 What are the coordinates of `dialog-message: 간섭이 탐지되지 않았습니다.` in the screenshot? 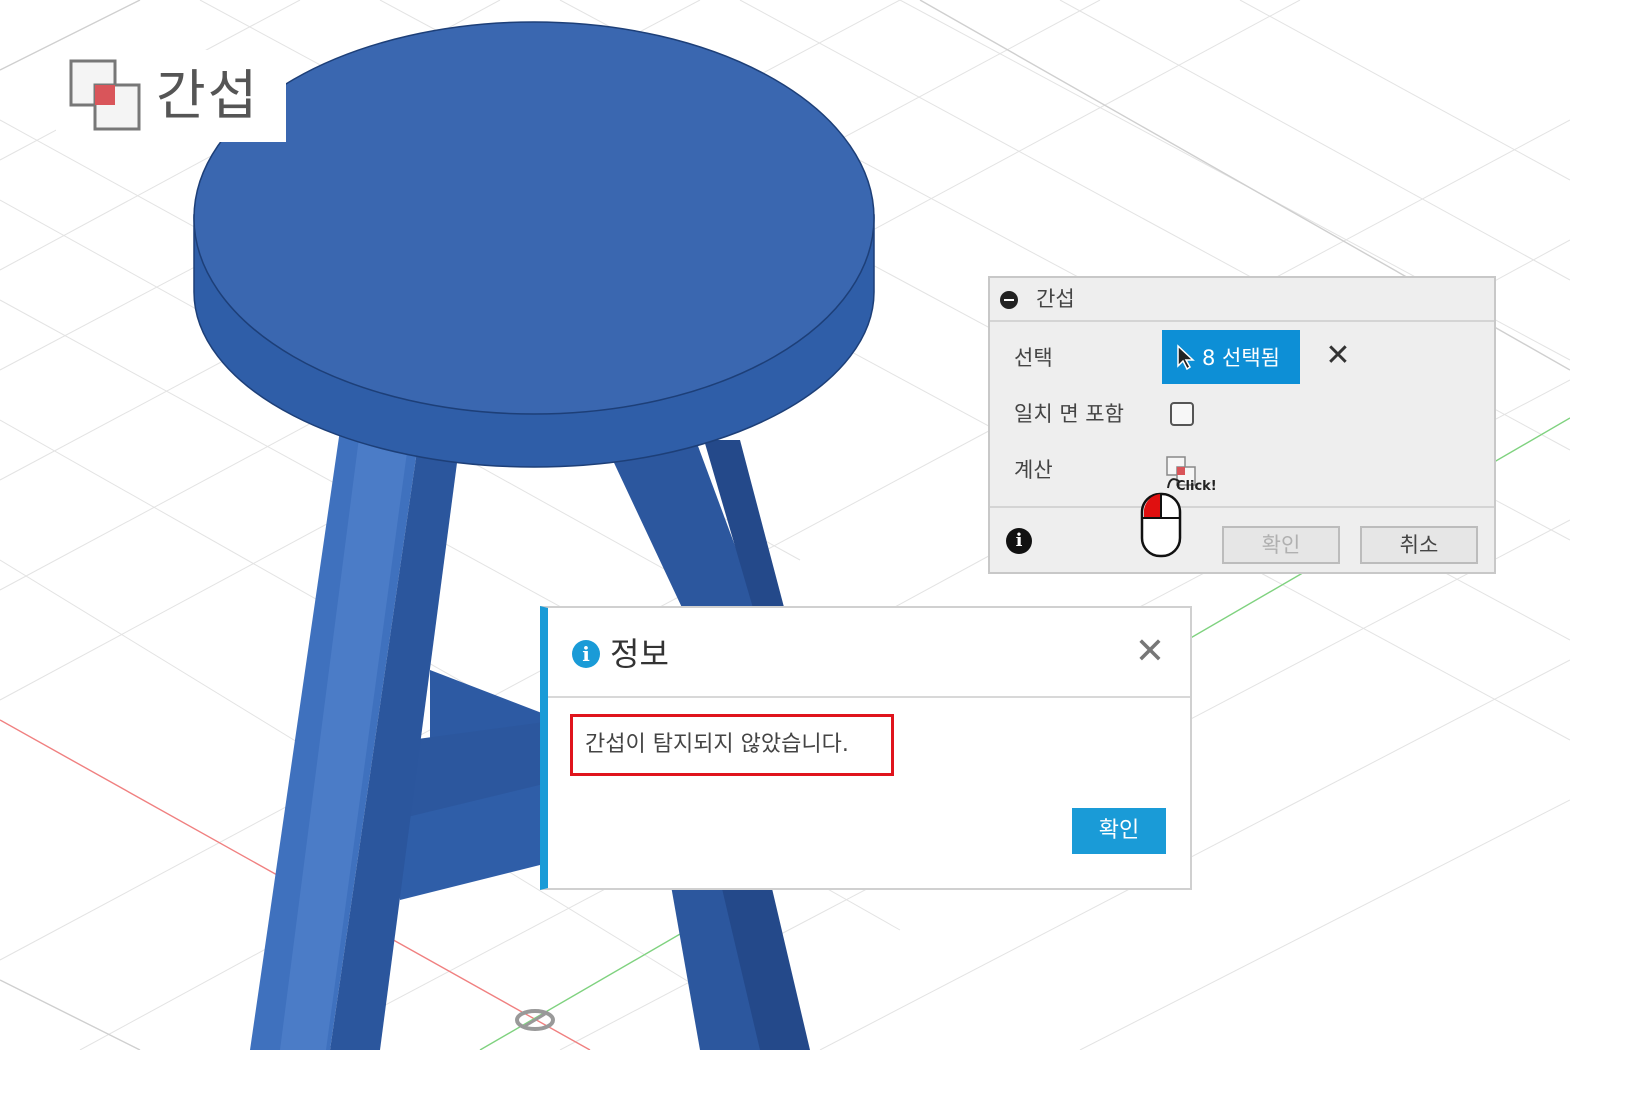 It's located at (717, 744).